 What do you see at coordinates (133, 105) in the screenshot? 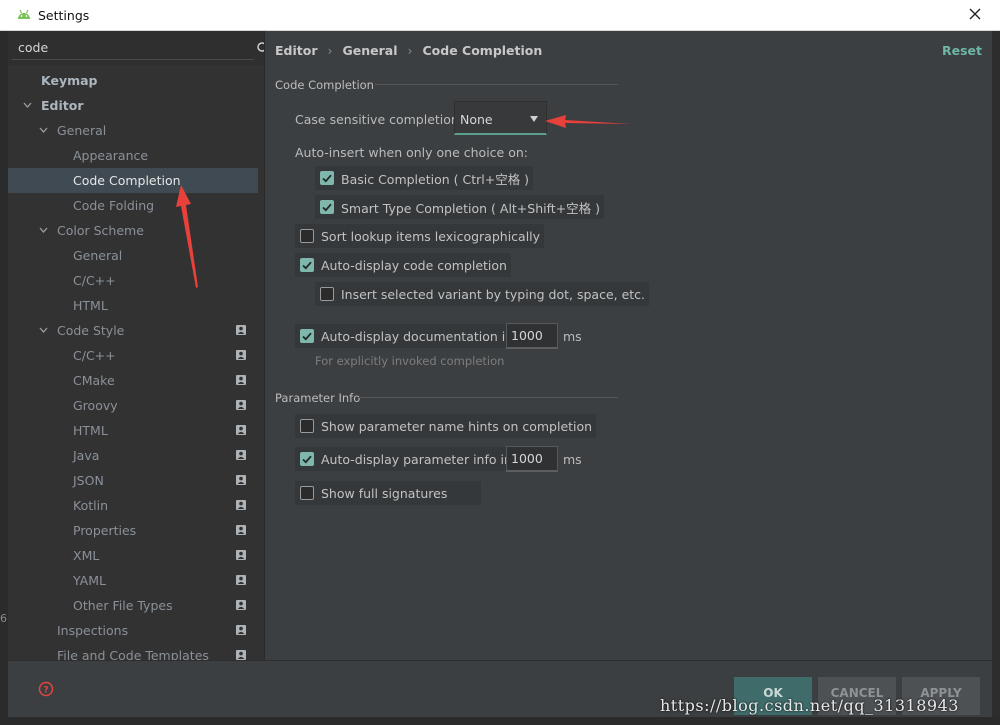
I see `sidebar-item-editor: Editor` at bounding box center [133, 105].